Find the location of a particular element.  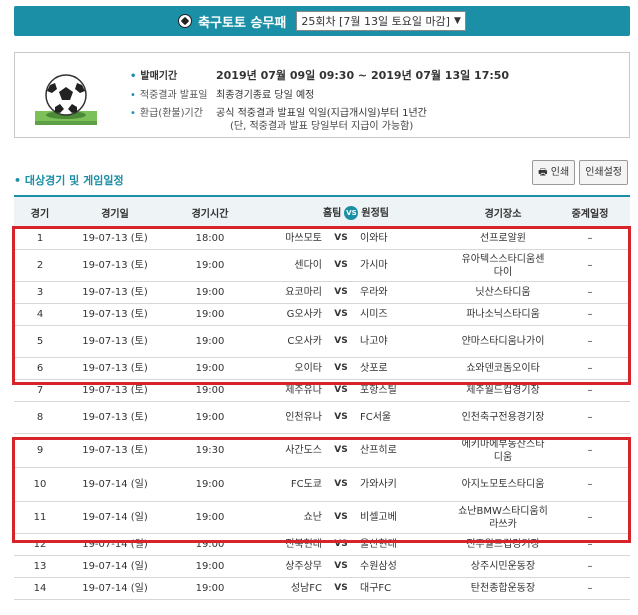

result-date-label: 적중결과 발표일 is located at coordinates (173, 93).